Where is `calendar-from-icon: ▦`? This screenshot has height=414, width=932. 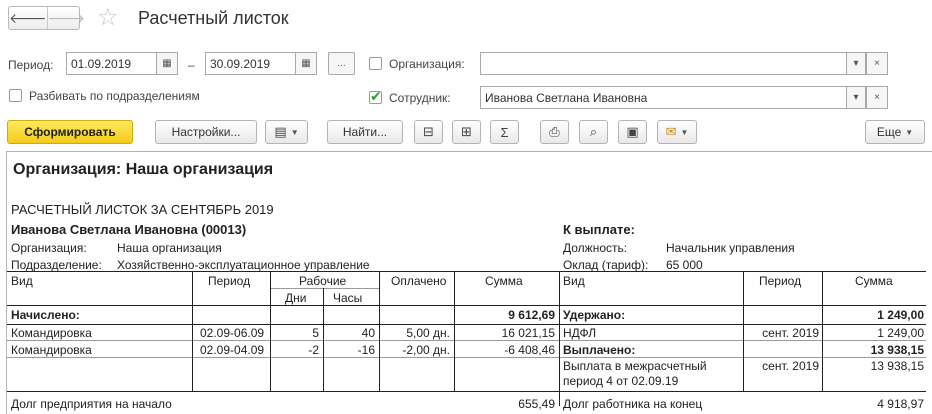
calendar-from-icon: ▦ is located at coordinates (167, 63).